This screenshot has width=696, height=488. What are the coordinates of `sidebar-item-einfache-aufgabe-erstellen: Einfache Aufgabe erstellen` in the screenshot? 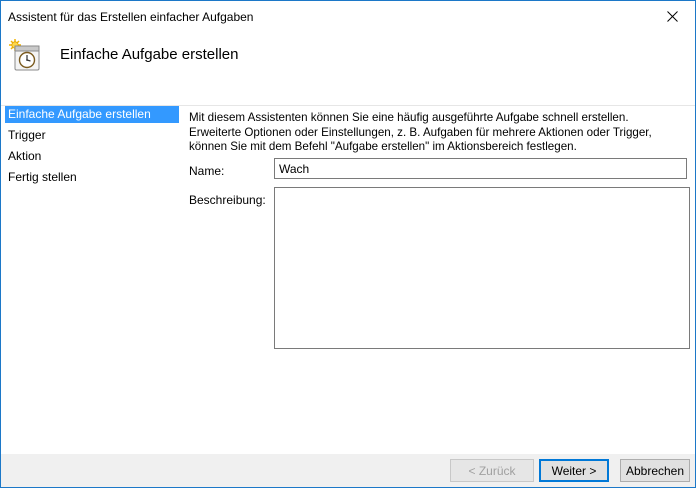 It's located at (92, 114).